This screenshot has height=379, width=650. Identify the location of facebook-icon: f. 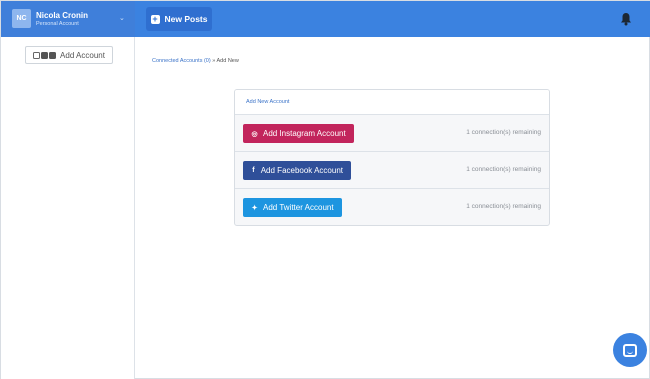
(253, 170).